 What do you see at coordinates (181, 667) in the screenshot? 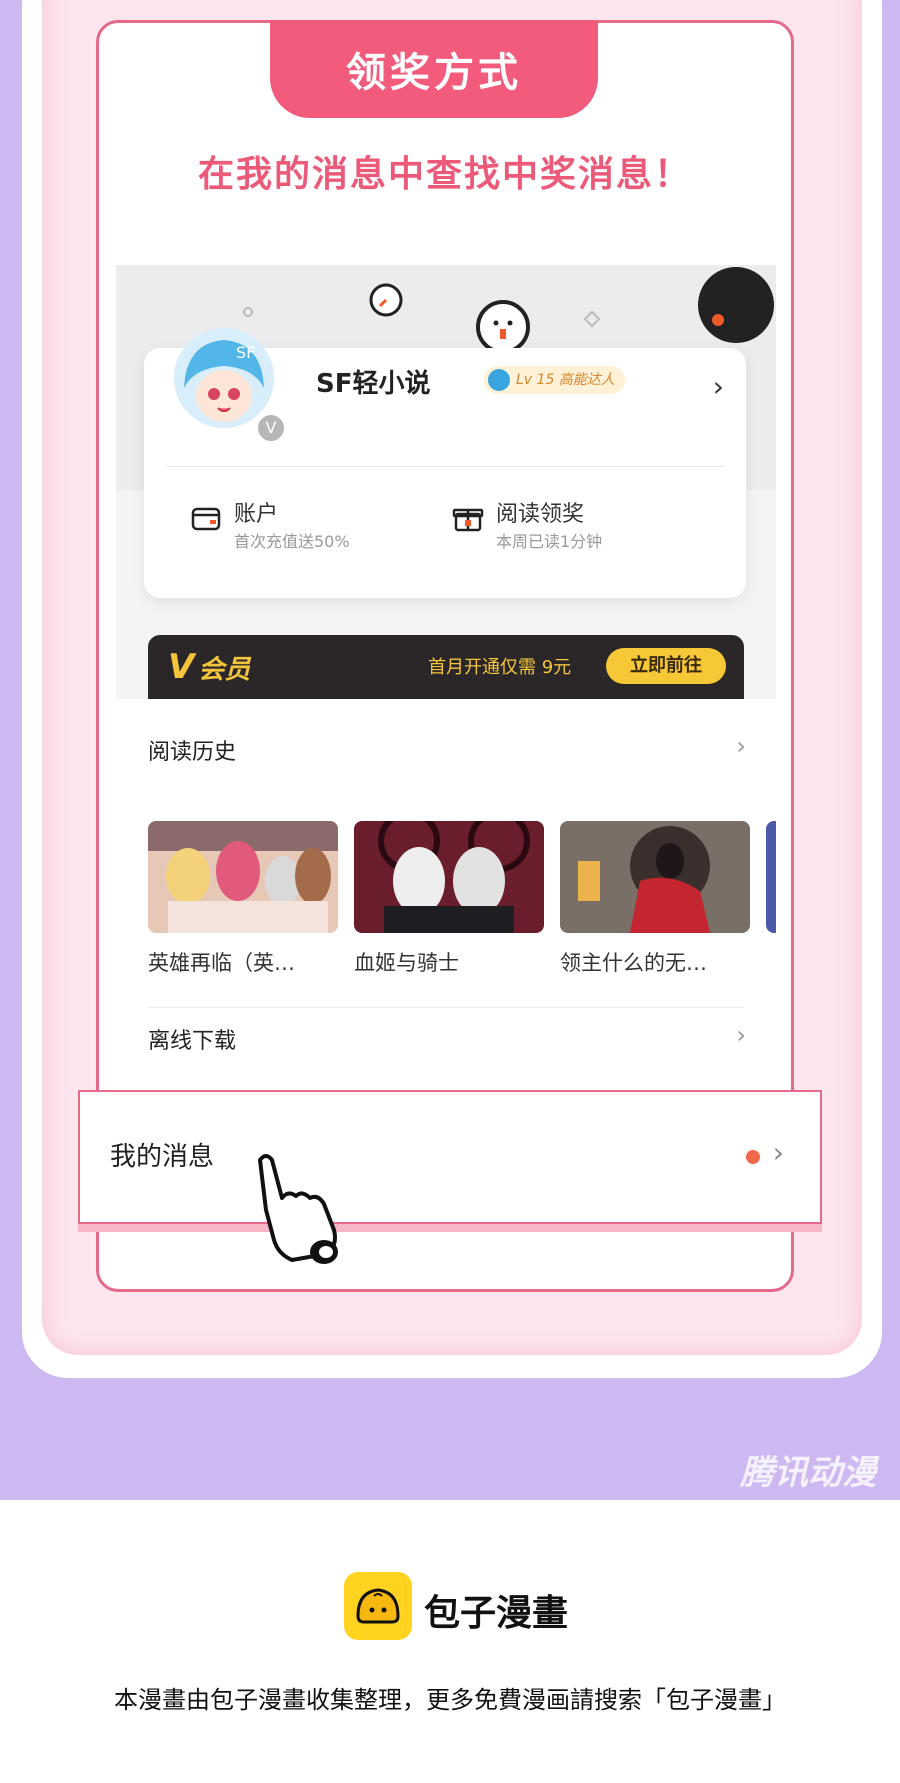
I see `vip-v-icon: V` at bounding box center [181, 667].